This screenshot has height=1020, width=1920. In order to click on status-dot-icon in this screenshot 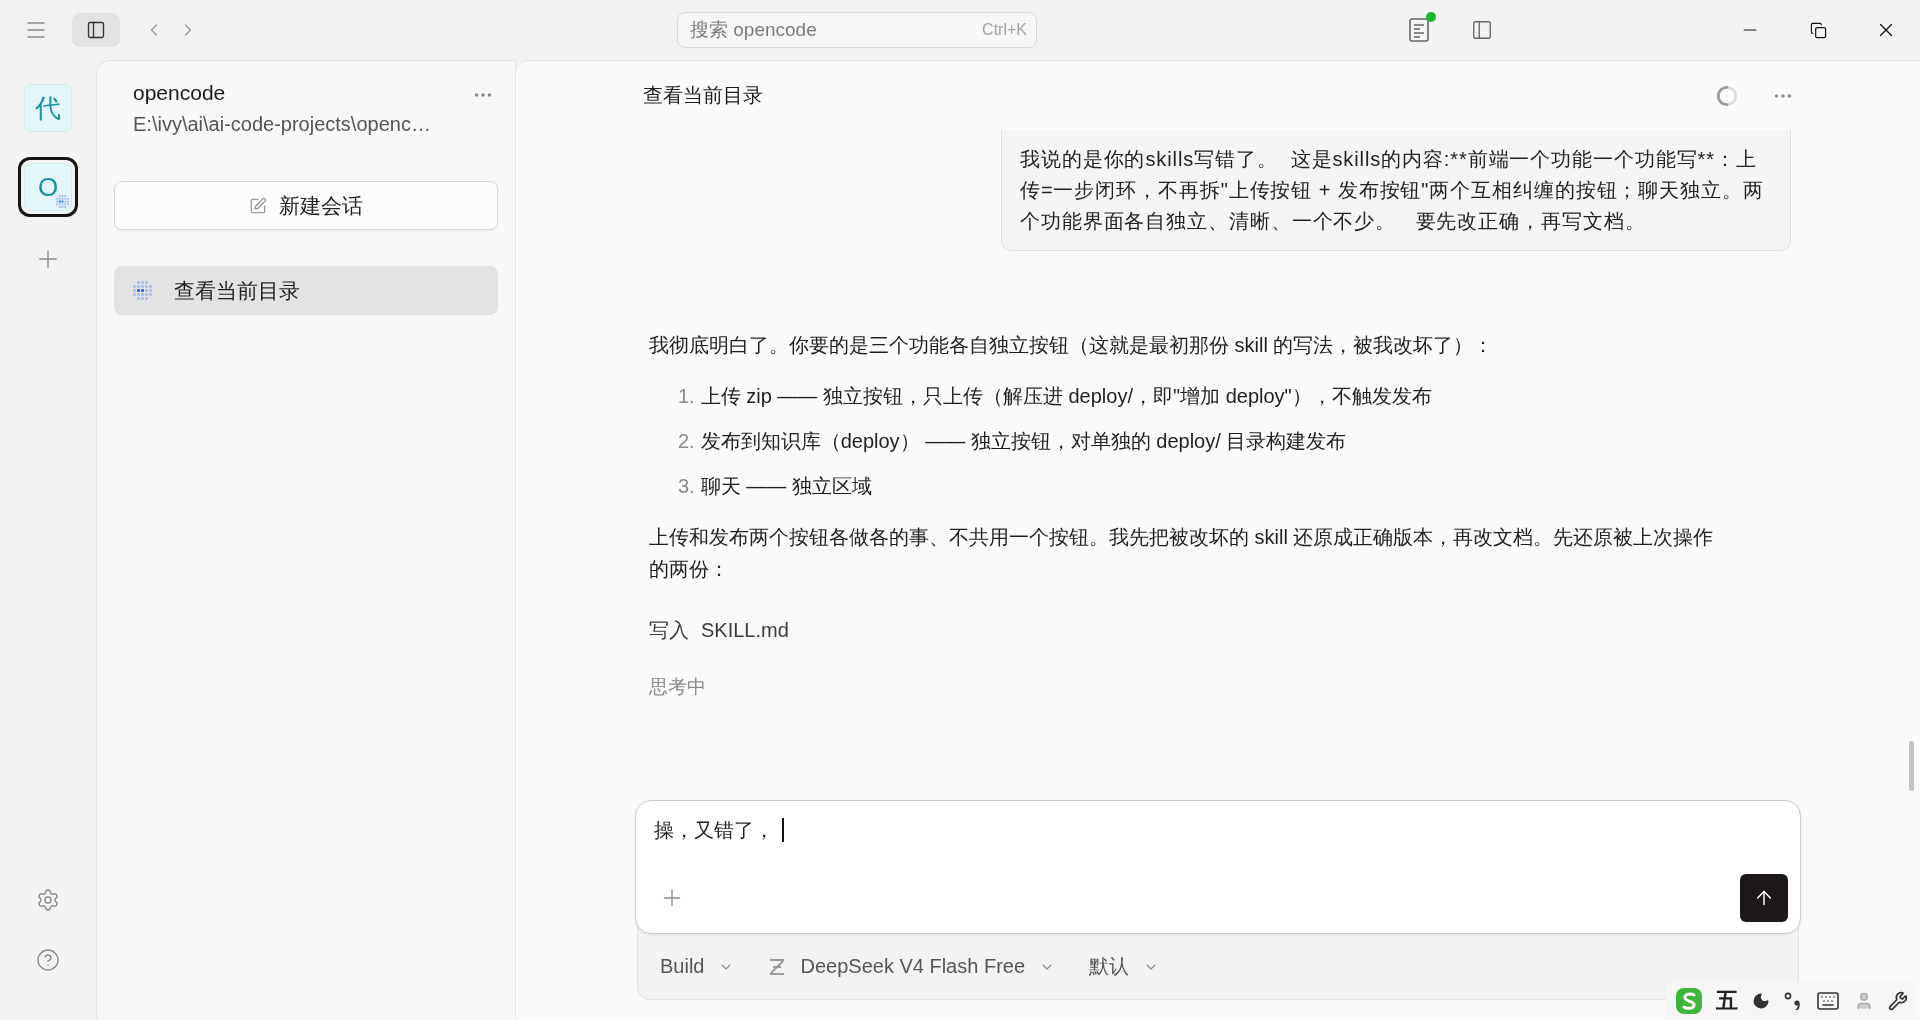, I will do `click(1431, 17)`.